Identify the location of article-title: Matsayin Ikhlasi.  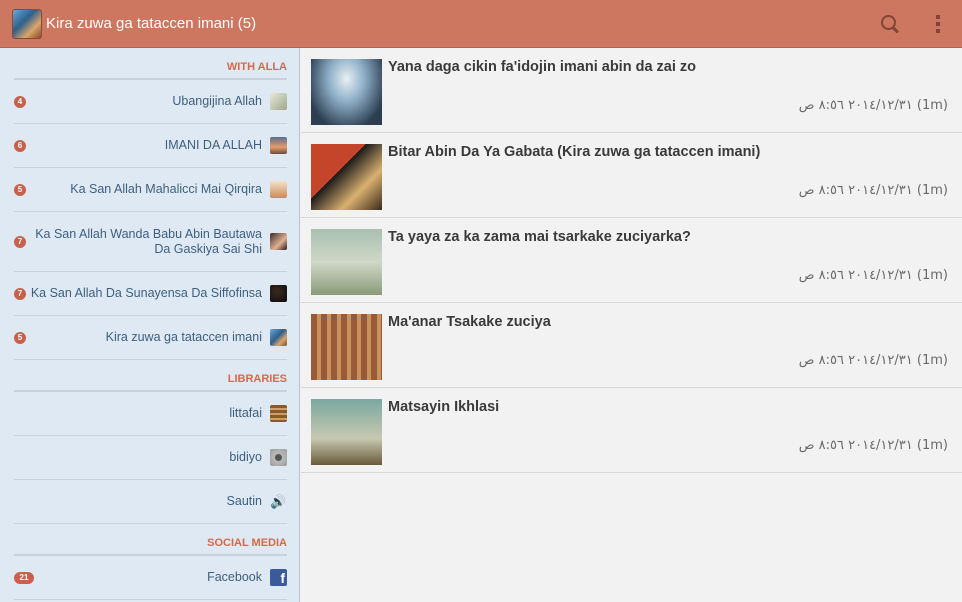
(444, 407).